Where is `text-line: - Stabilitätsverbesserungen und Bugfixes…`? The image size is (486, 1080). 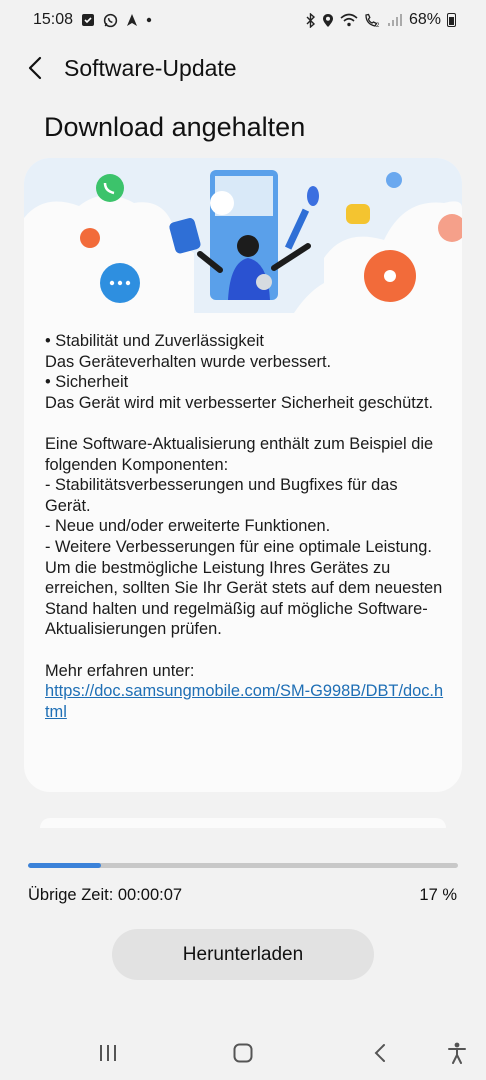
text-line: - Stabilitätsverbesserungen und Bugfixes… is located at coordinates (221, 495).